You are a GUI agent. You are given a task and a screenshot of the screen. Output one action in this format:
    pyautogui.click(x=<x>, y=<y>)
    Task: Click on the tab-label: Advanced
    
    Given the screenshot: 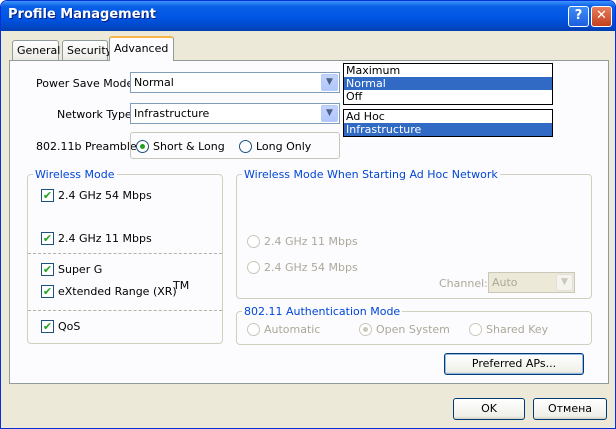 What is the action you would take?
    pyautogui.click(x=141, y=48)
    